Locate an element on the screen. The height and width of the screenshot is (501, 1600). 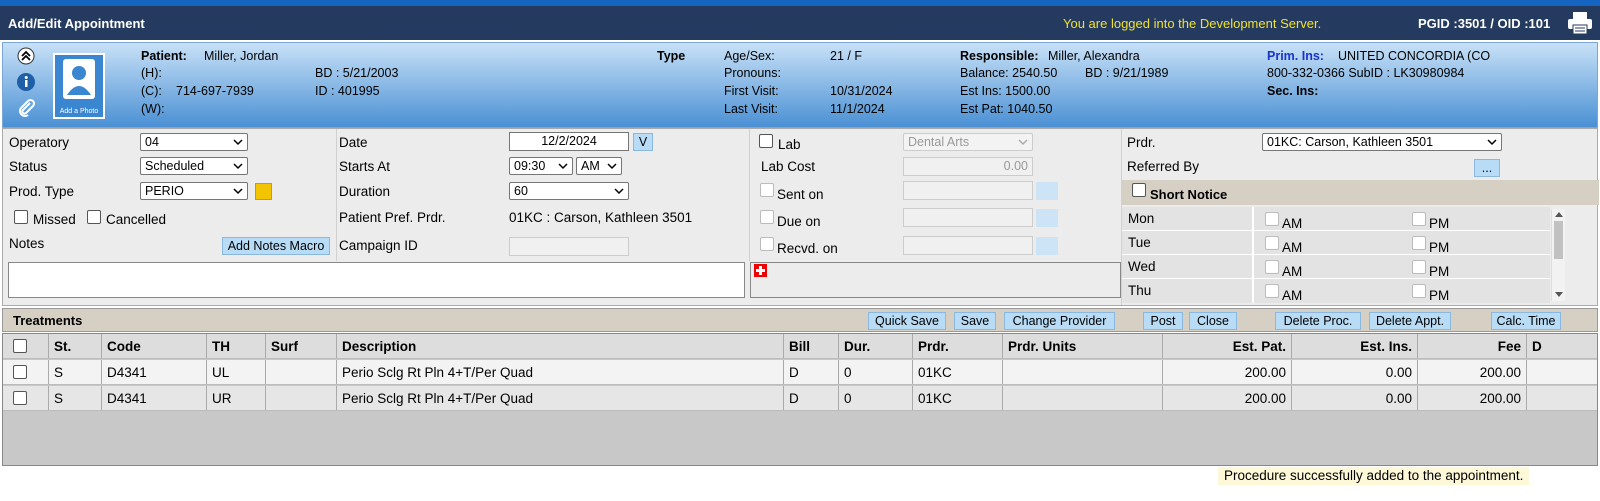
column-header: Code is located at coordinates (154, 346).